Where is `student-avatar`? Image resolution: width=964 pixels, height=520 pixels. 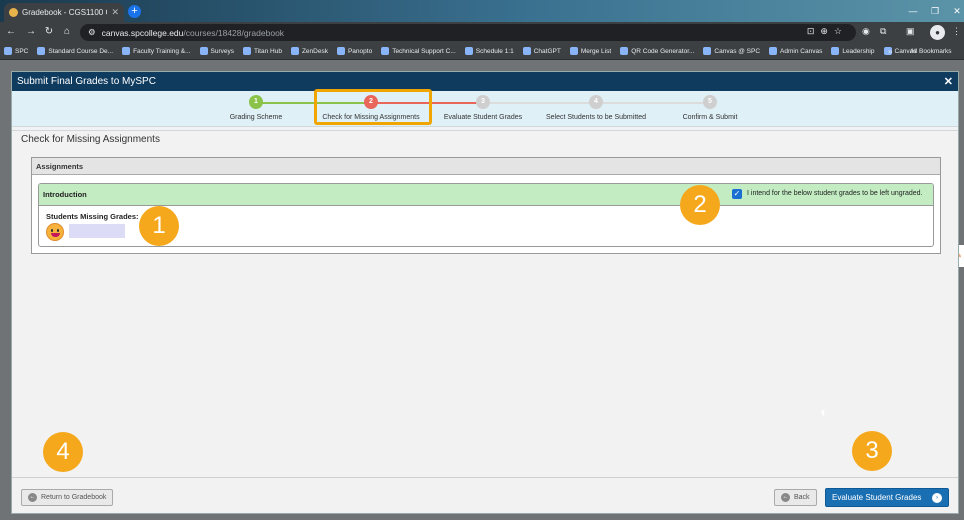 student-avatar is located at coordinates (55, 232).